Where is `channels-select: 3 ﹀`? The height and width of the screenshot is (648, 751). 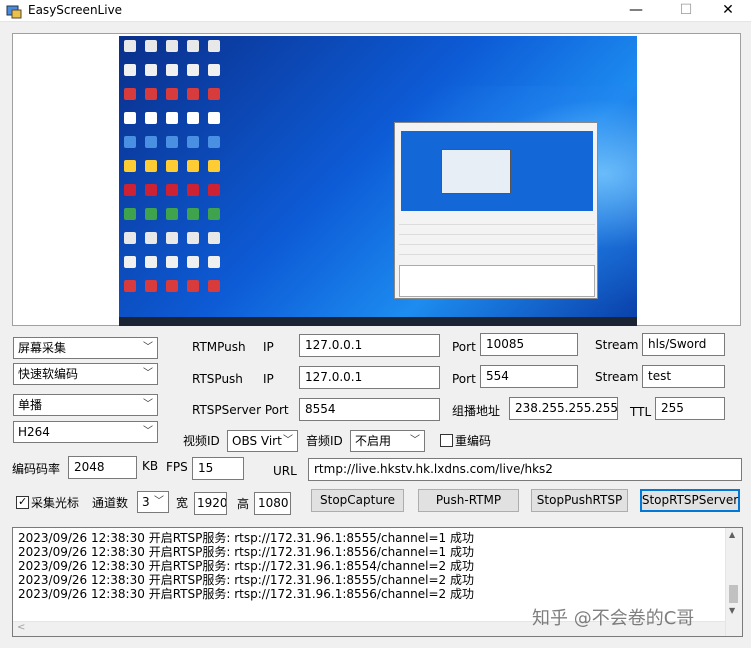 channels-select: 3 ﹀ is located at coordinates (153, 502).